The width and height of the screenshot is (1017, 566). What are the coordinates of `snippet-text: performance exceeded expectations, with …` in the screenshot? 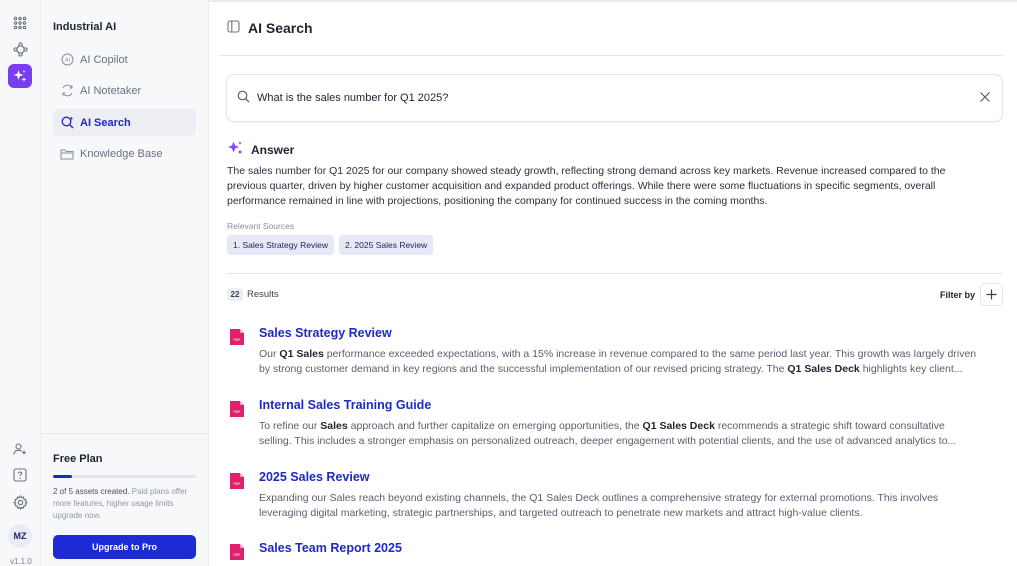 It's located at (650, 354).